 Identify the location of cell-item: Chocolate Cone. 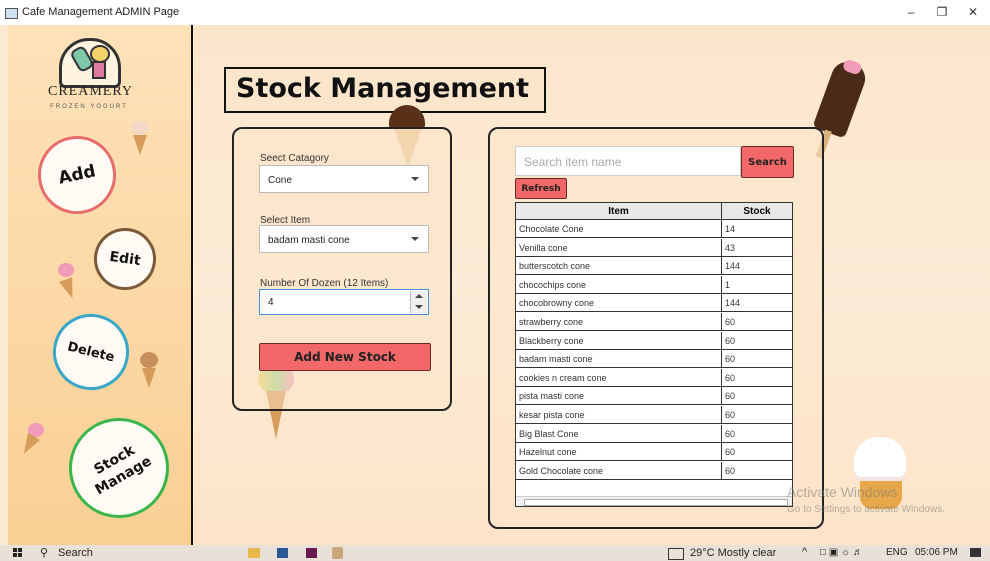
(551, 229).